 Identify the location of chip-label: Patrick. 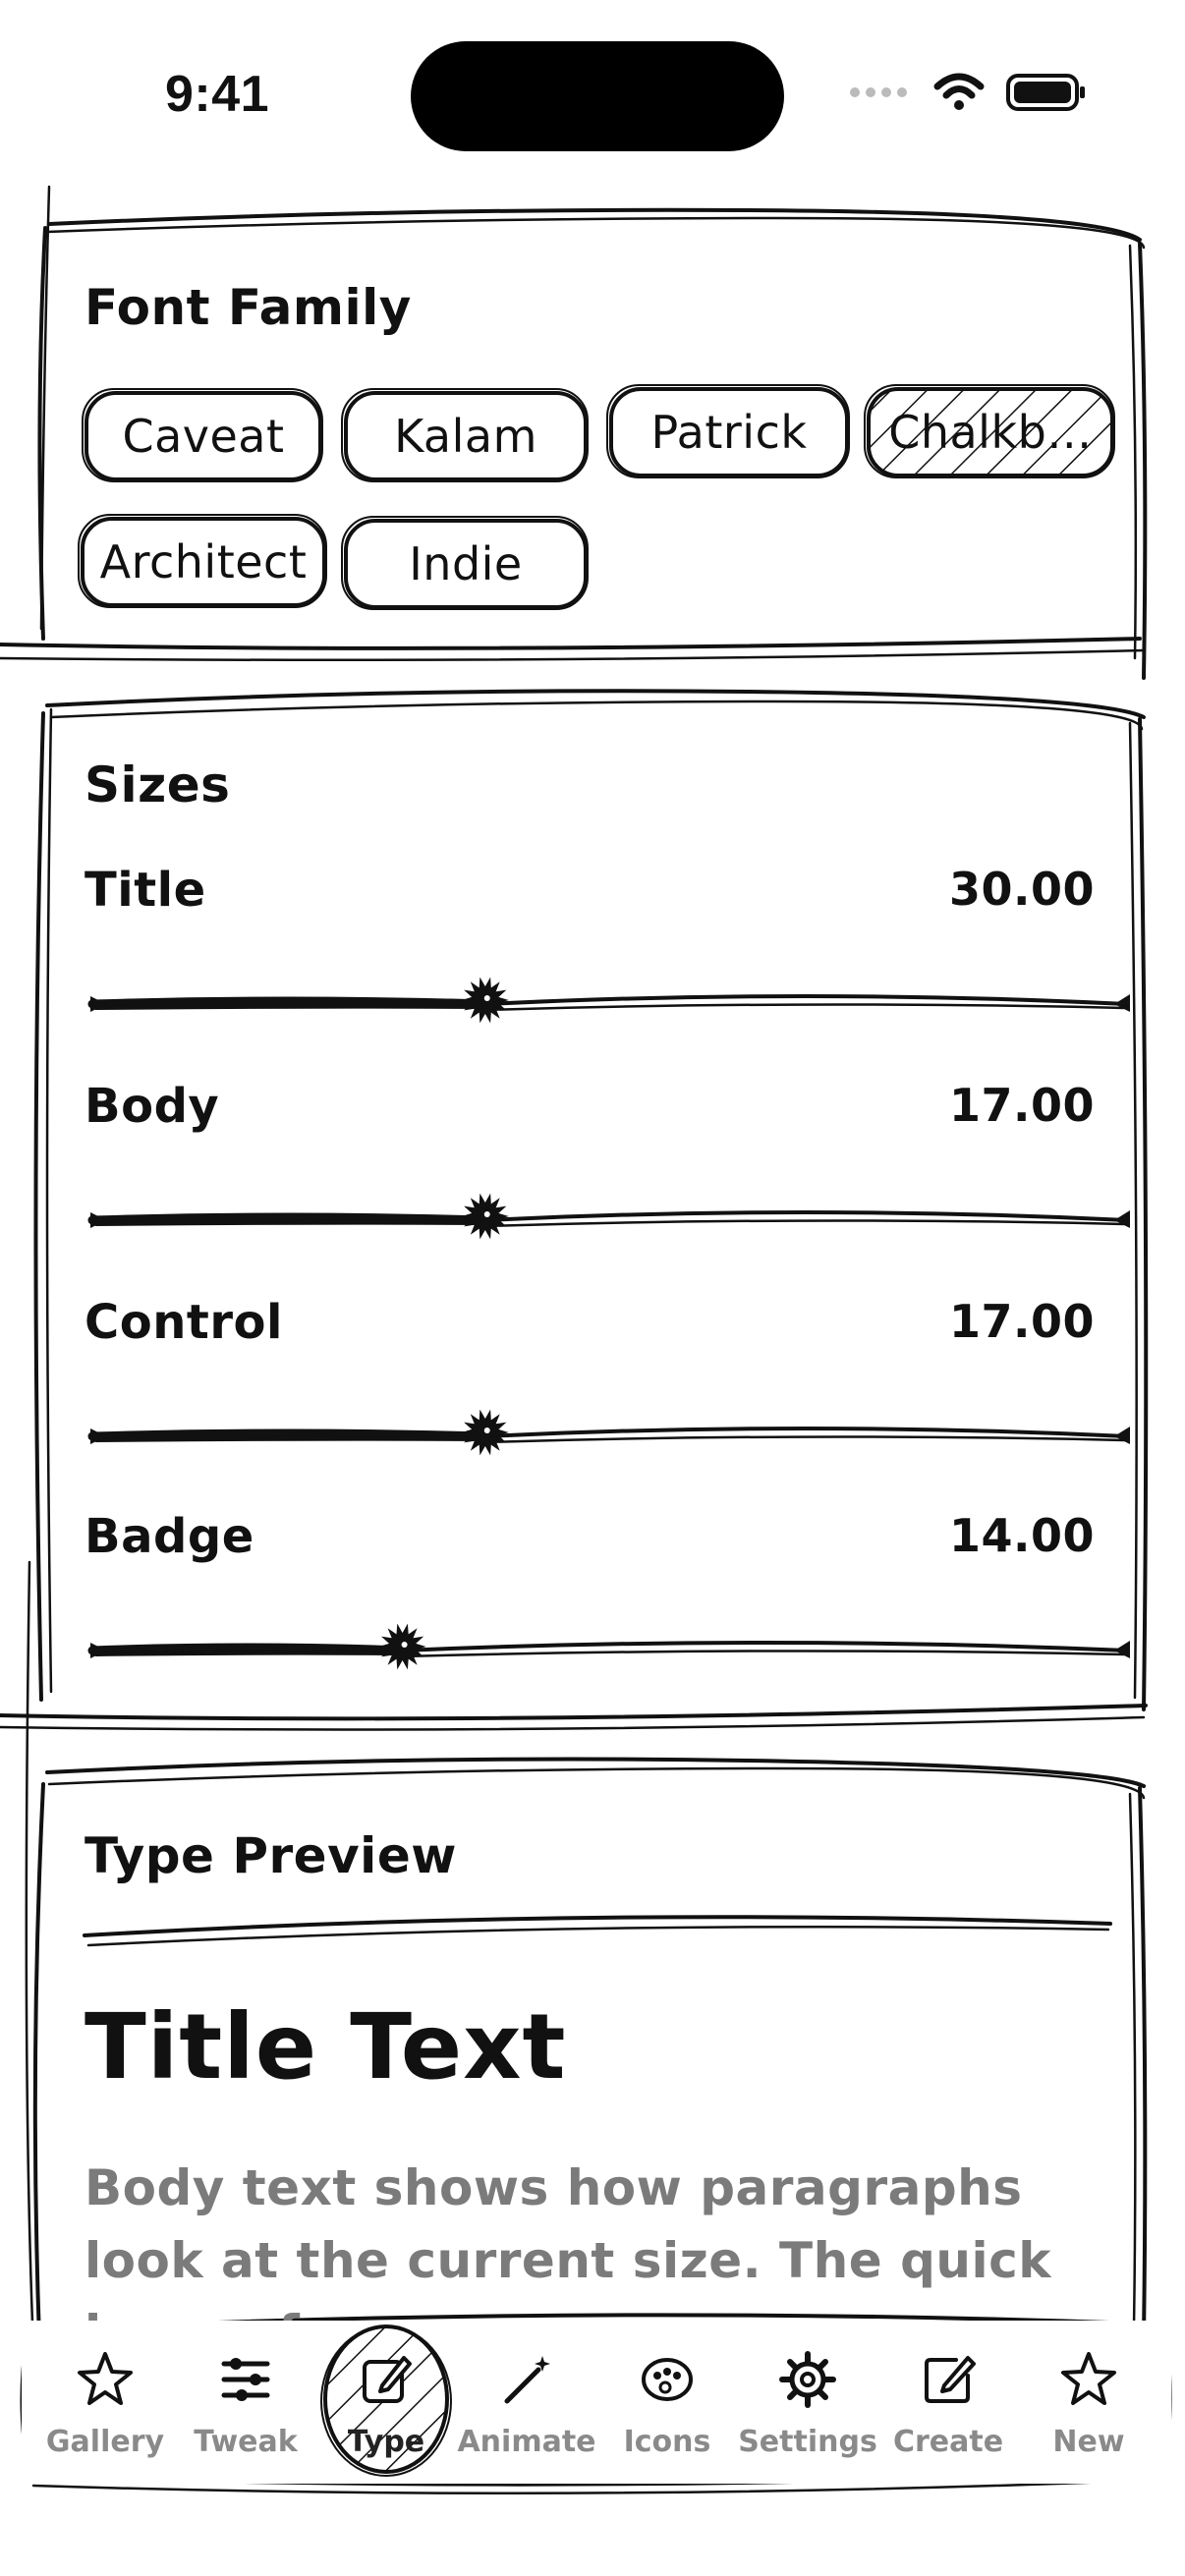
(729, 432).